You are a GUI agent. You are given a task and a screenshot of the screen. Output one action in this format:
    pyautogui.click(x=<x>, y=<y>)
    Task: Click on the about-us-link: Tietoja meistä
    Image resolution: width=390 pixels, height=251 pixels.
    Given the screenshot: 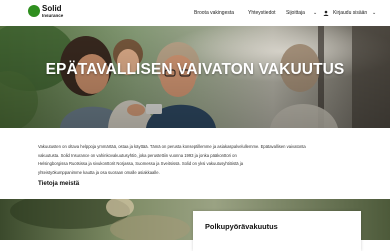 What is the action you would take?
    pyautogui.click(x=58, y=183)
    